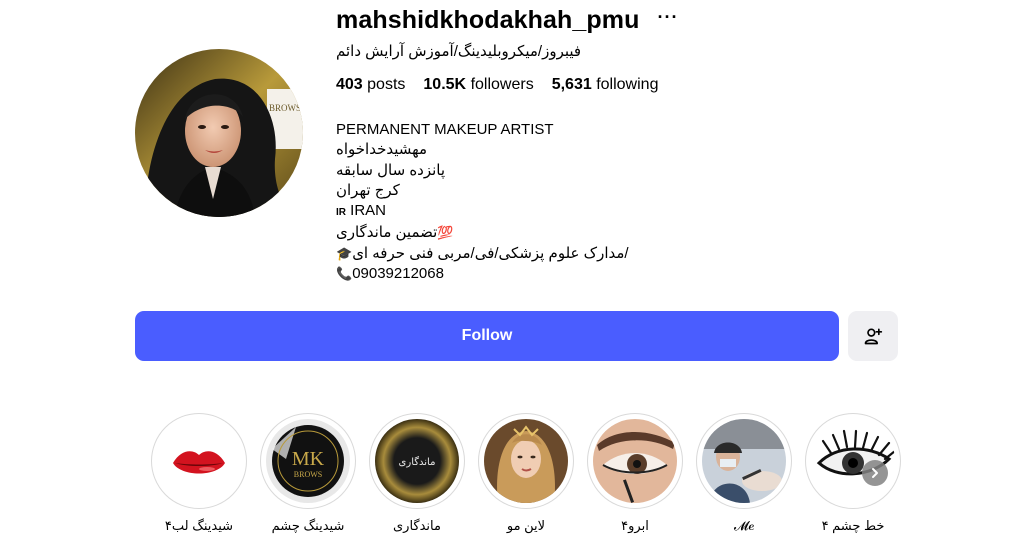 Image resolution: width=1024 pixels, height=550 pixels. Describe the element at coordinates (285, 108) in the screenshot. I see `avatar-brand-text: BROWS` at that location.